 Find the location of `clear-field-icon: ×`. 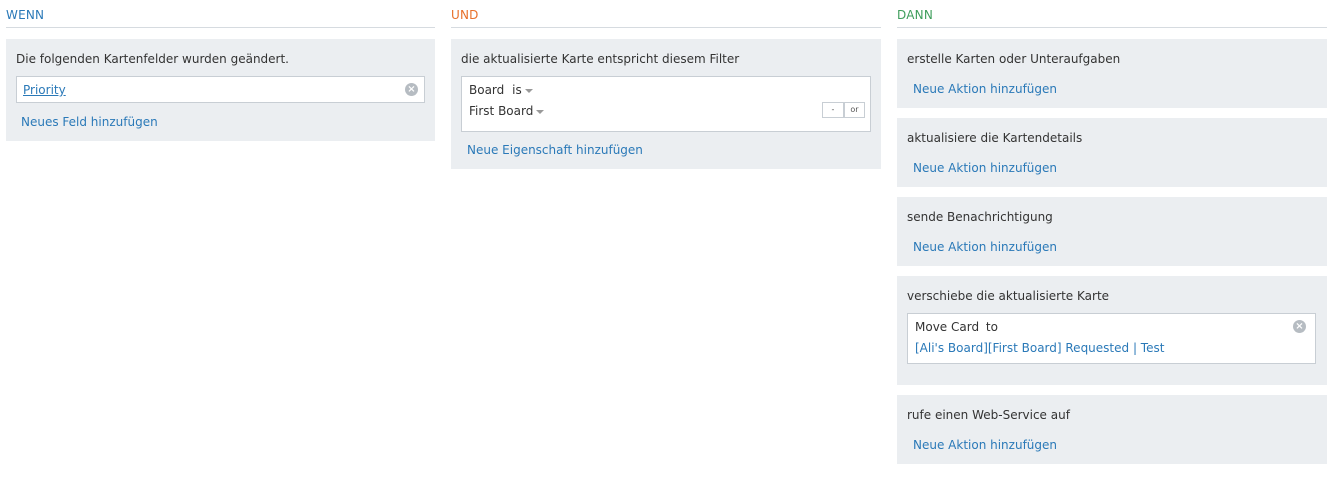

clear-field-icon: × is located at coordinates (411, 89).